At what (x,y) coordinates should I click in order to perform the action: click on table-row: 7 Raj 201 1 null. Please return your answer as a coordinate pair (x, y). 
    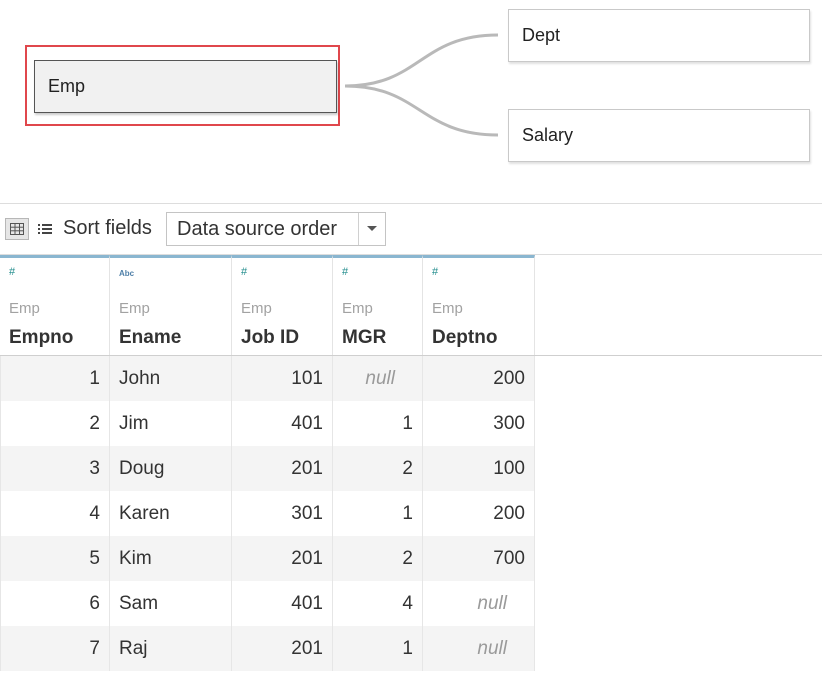
    Looking at the image, I should click on (411, 648).